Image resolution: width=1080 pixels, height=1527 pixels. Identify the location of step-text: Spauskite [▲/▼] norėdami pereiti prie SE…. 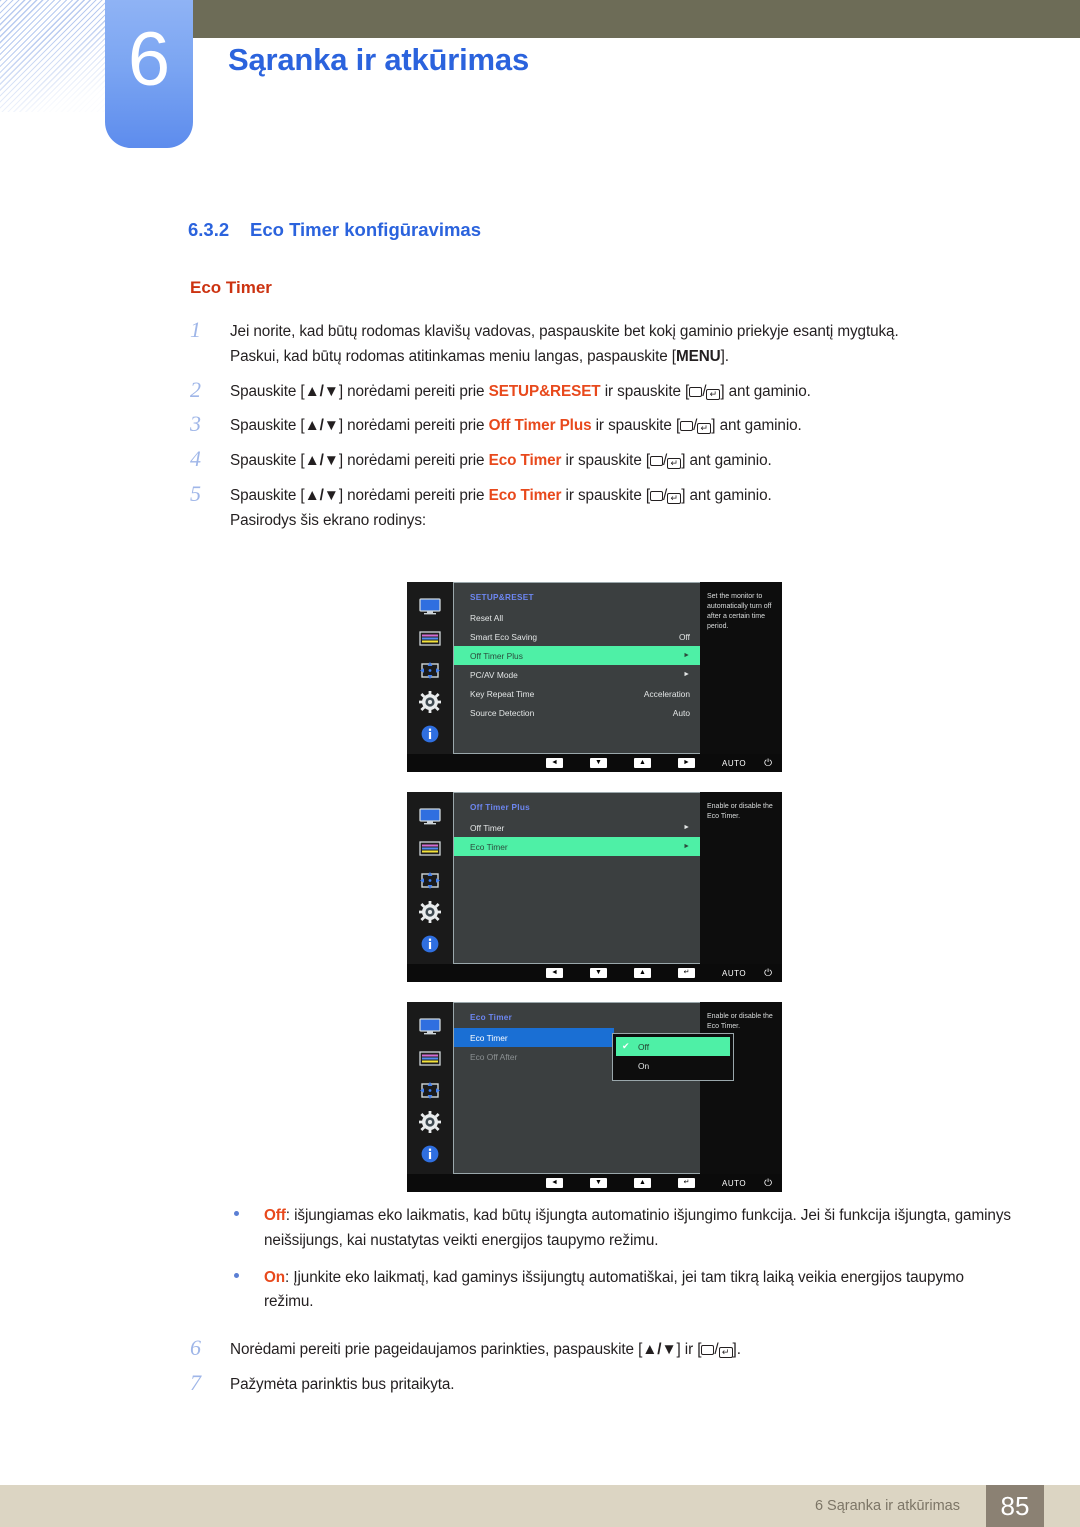
(615, 392).